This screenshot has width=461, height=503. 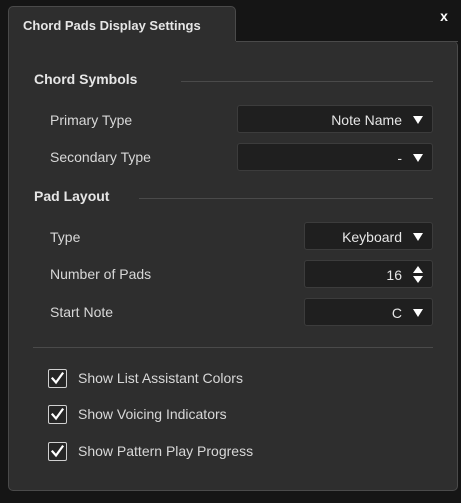 I want to click on start-note-value: C, so click(x=396, y=313).